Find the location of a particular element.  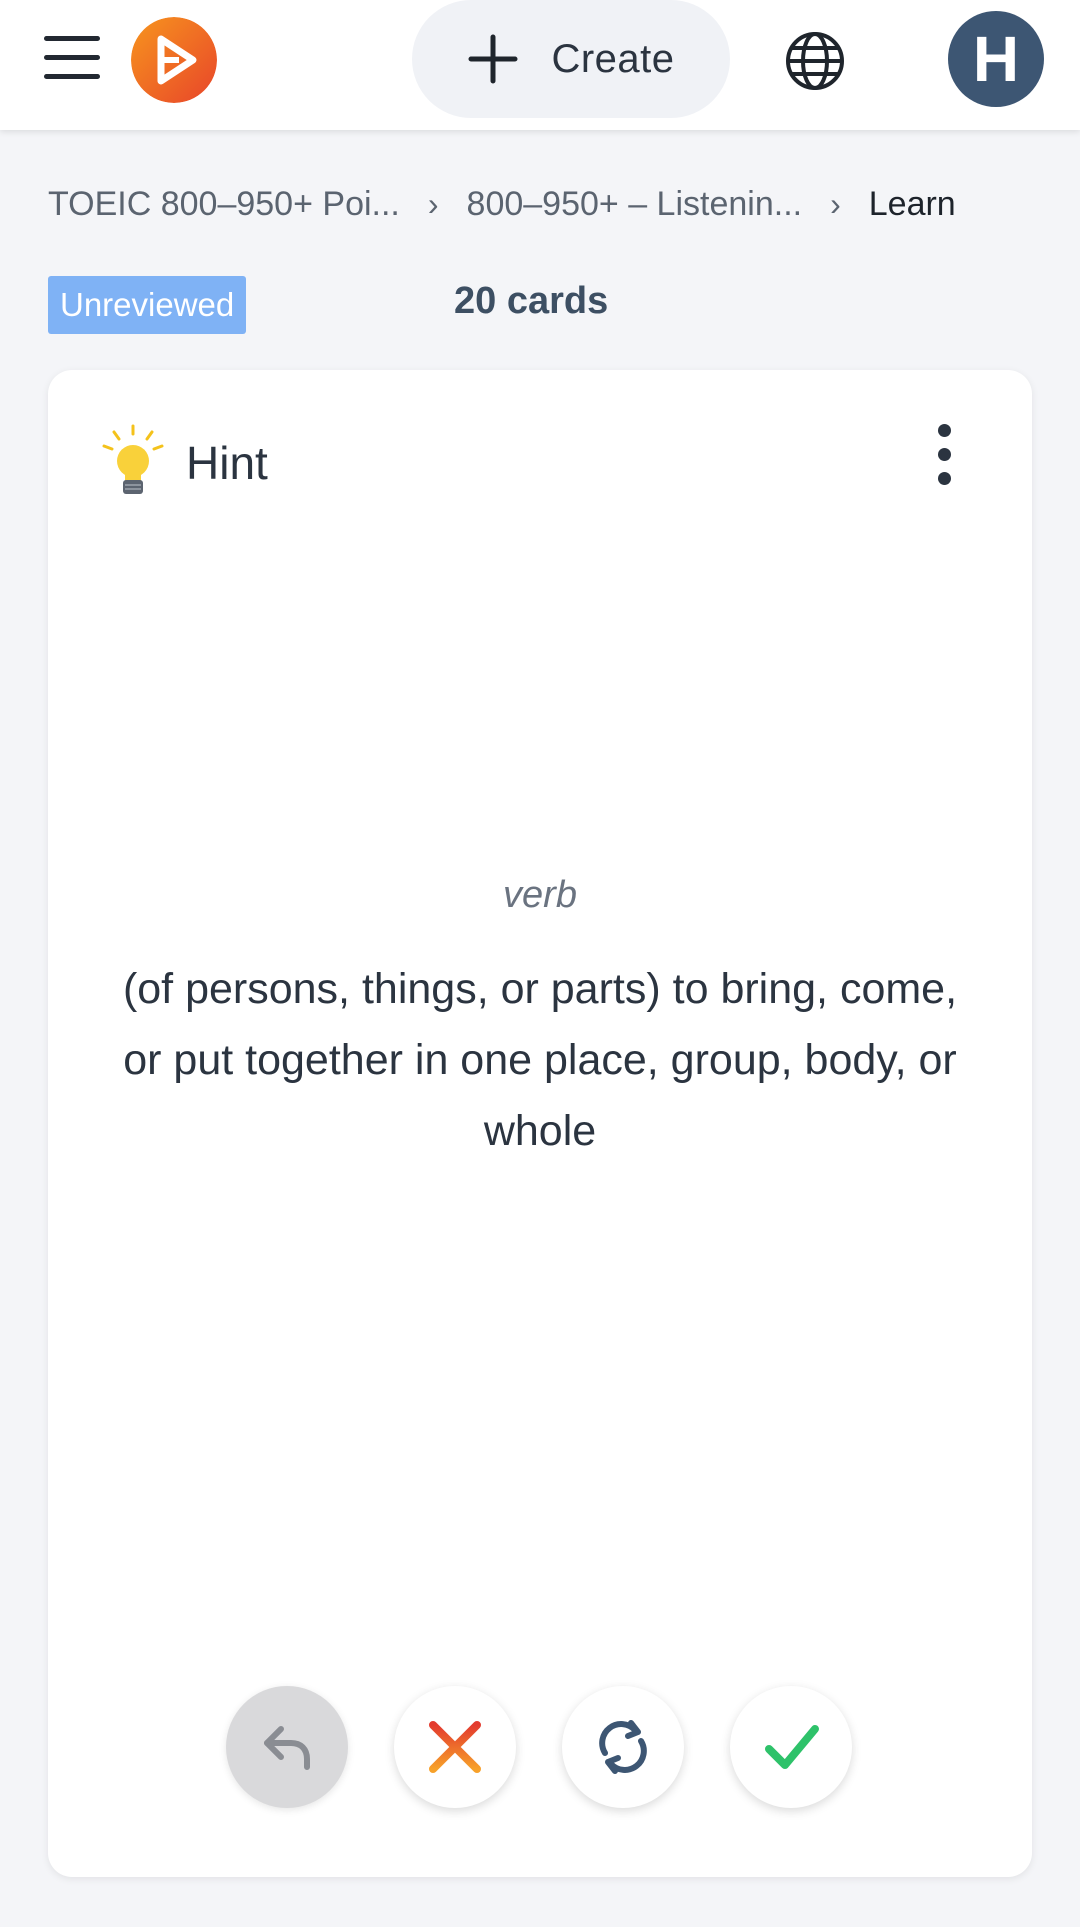

lightbulb-icon is located at coordinates (133, 459).